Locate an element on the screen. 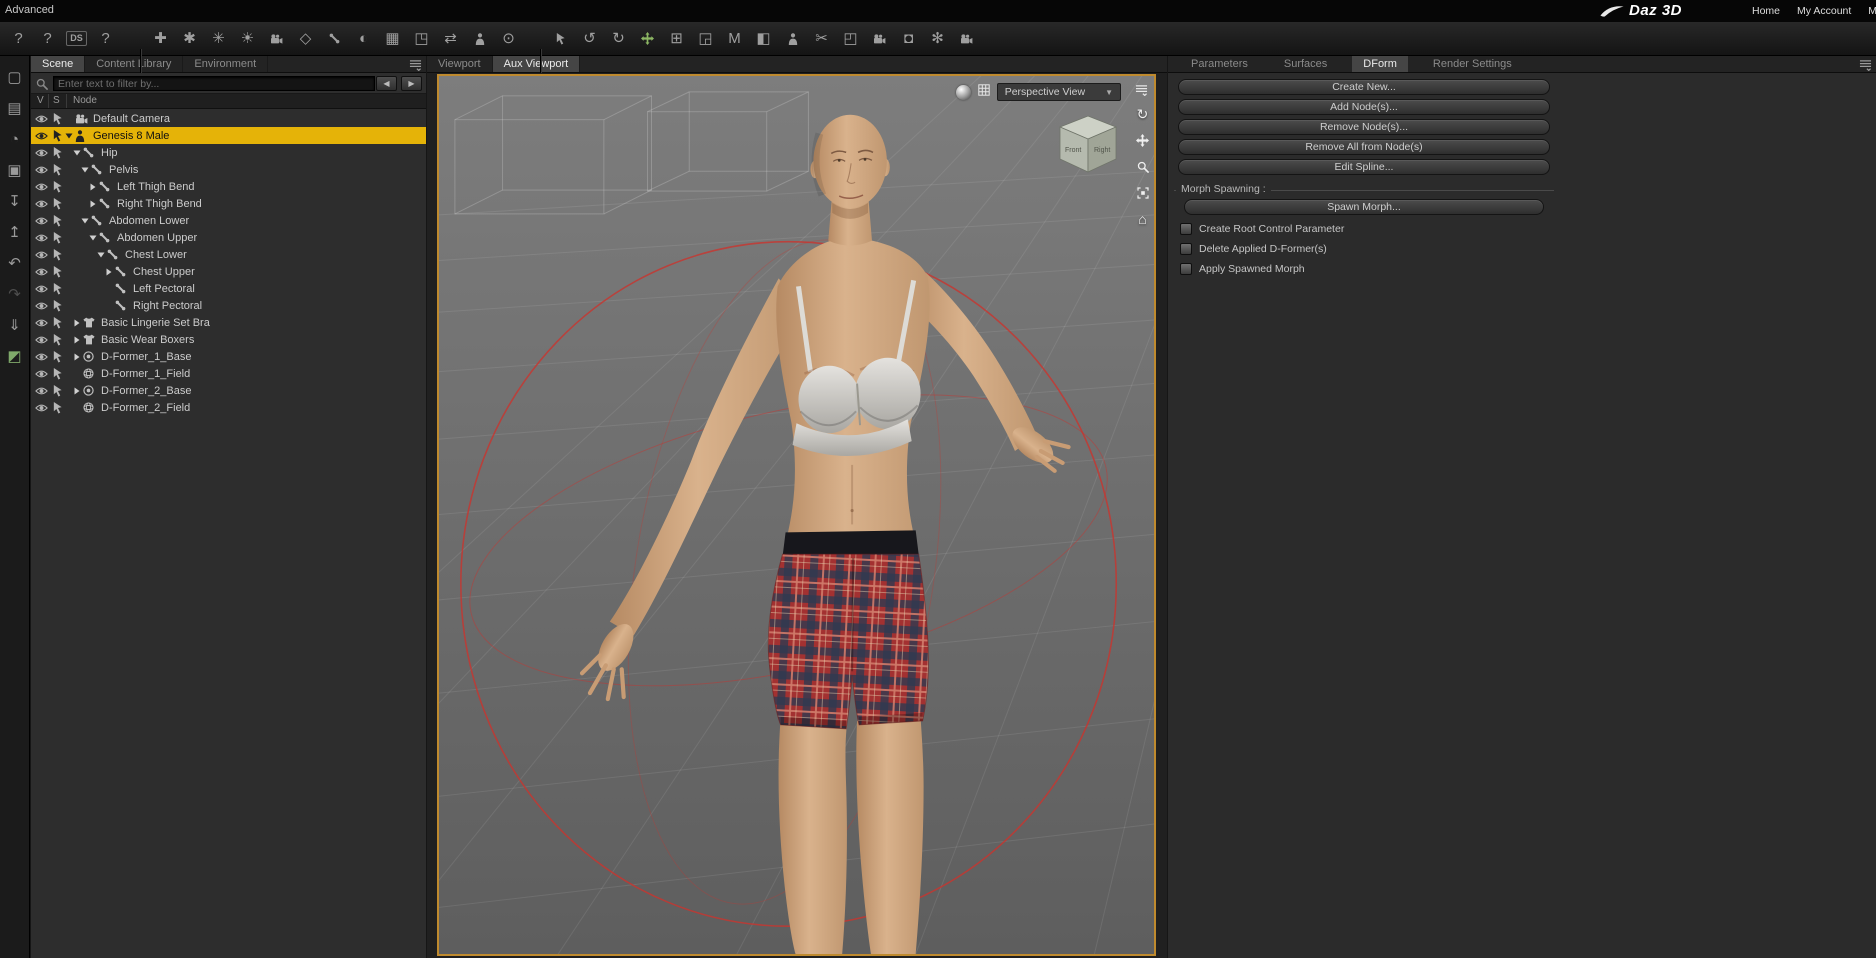 This screenshot has height=958, width=1876. viewport-options-grid-icon is located at coordinates (984, 92).